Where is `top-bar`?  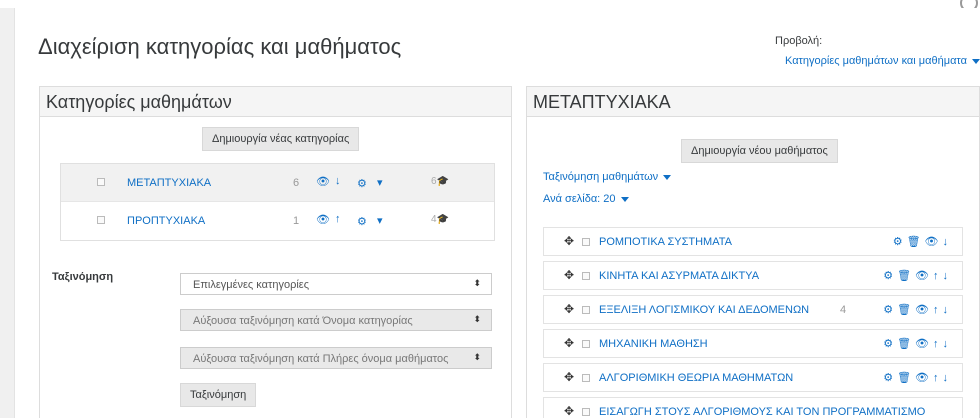
top-bar is located at coordinates (490, 4).